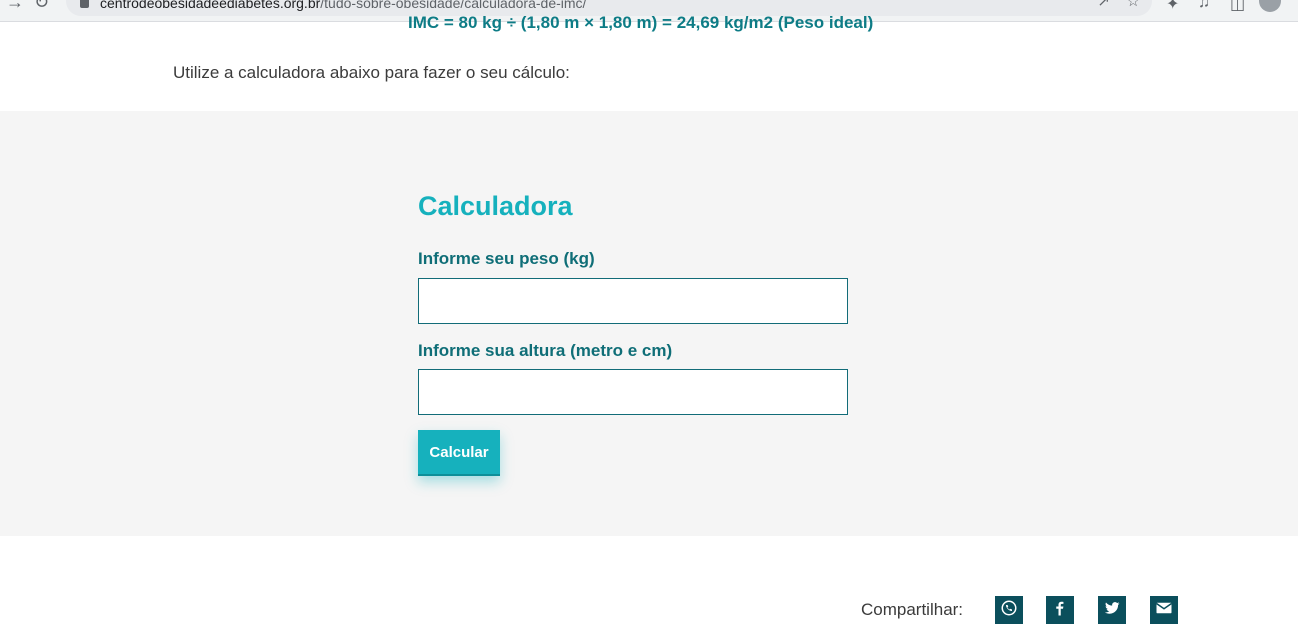 This screenshot has height=624, width=1298. Describe the element at coordinates (1237, 7) in the screenshot. I see `side-panel-icon: ◫` at that location.